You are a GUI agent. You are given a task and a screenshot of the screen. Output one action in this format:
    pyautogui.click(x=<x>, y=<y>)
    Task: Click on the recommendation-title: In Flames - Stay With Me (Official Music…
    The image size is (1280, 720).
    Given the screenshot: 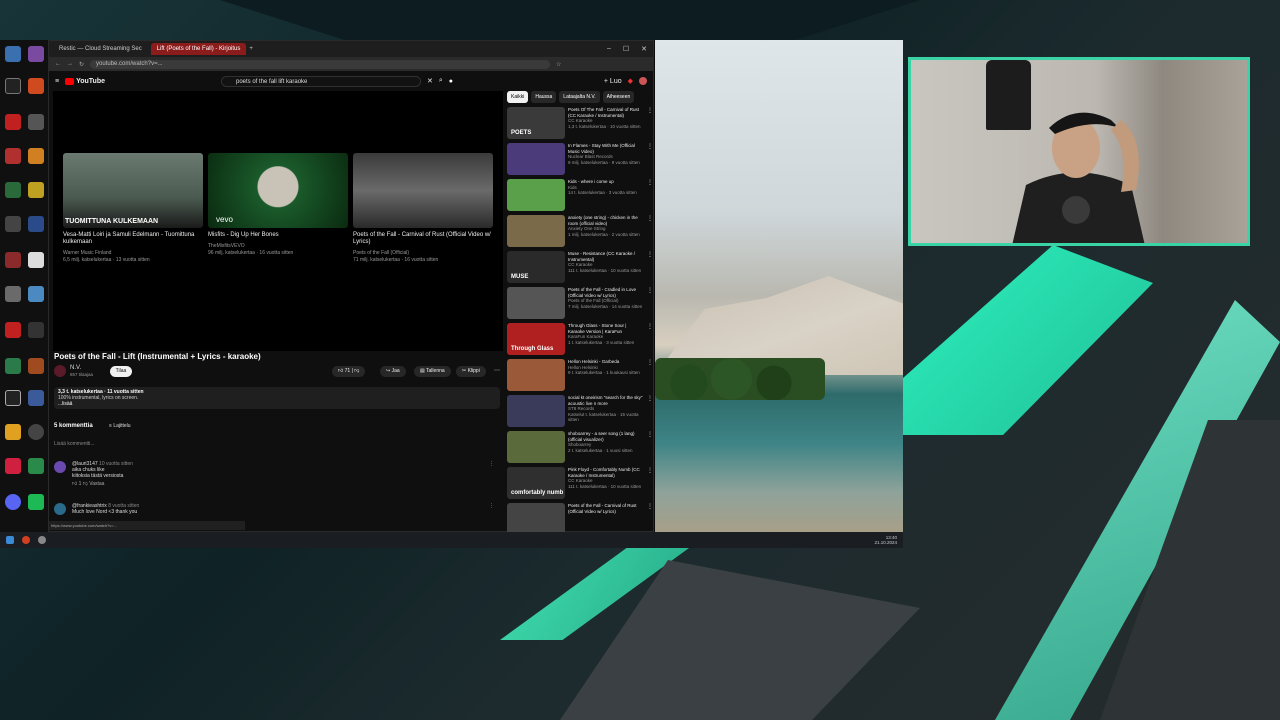 What is the action you would take?
    pyautogui.click(x=606, y=148)
    